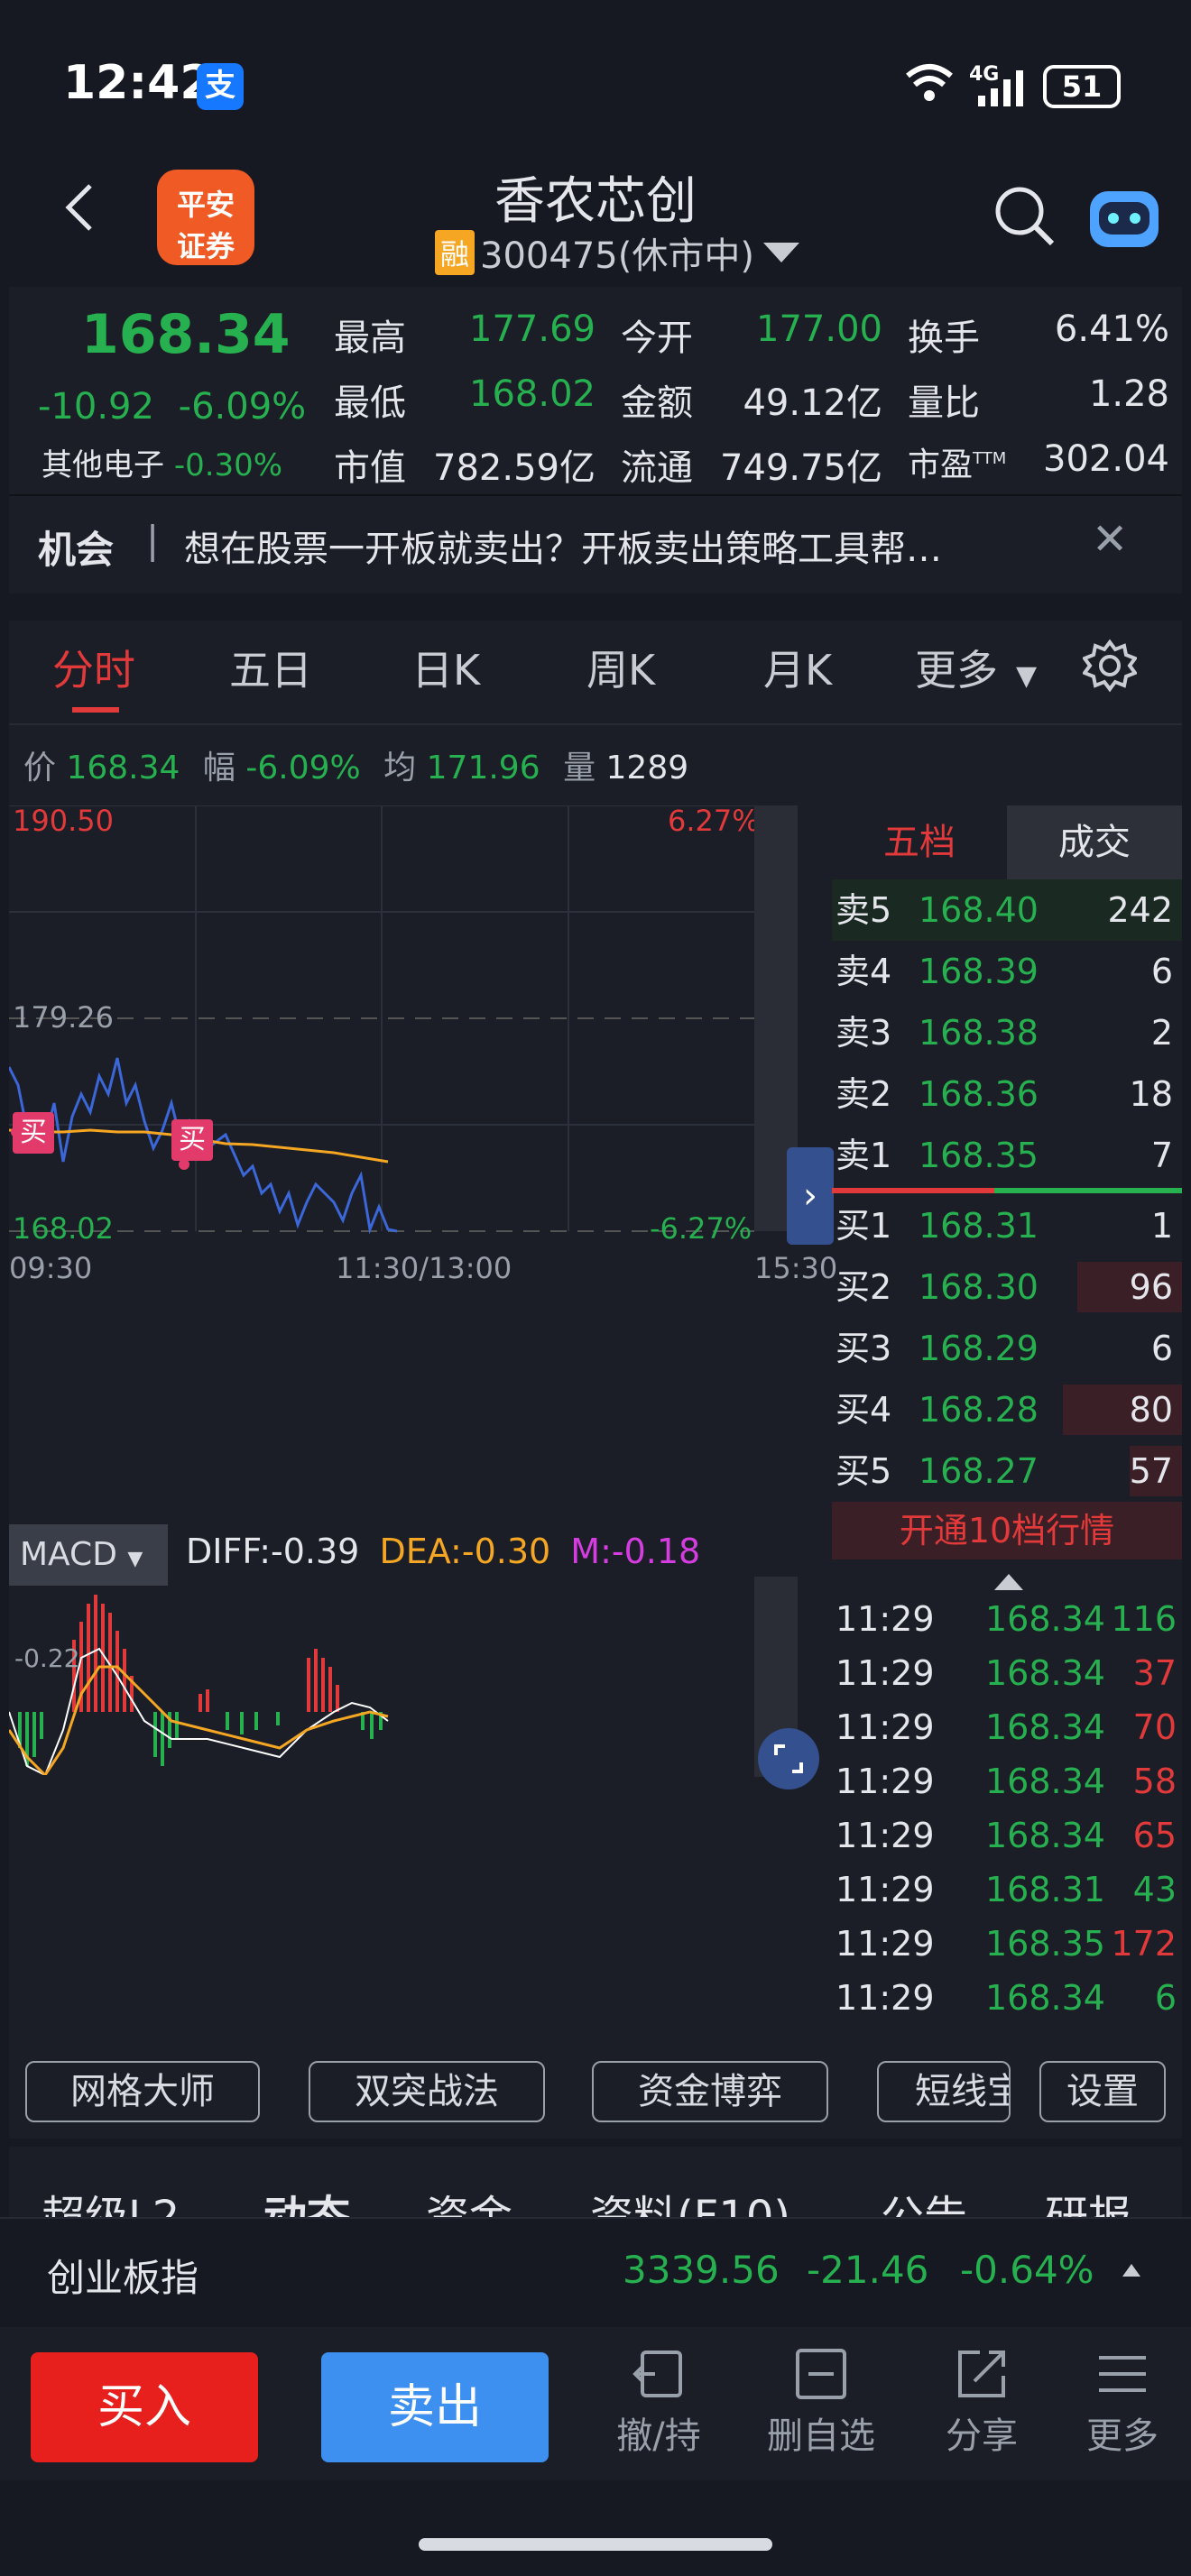  What do you see at coordinates (1102, 2091) in the screenshot?
I see `tools-settings-button: 设置` at bounding box center [1102, 2091].